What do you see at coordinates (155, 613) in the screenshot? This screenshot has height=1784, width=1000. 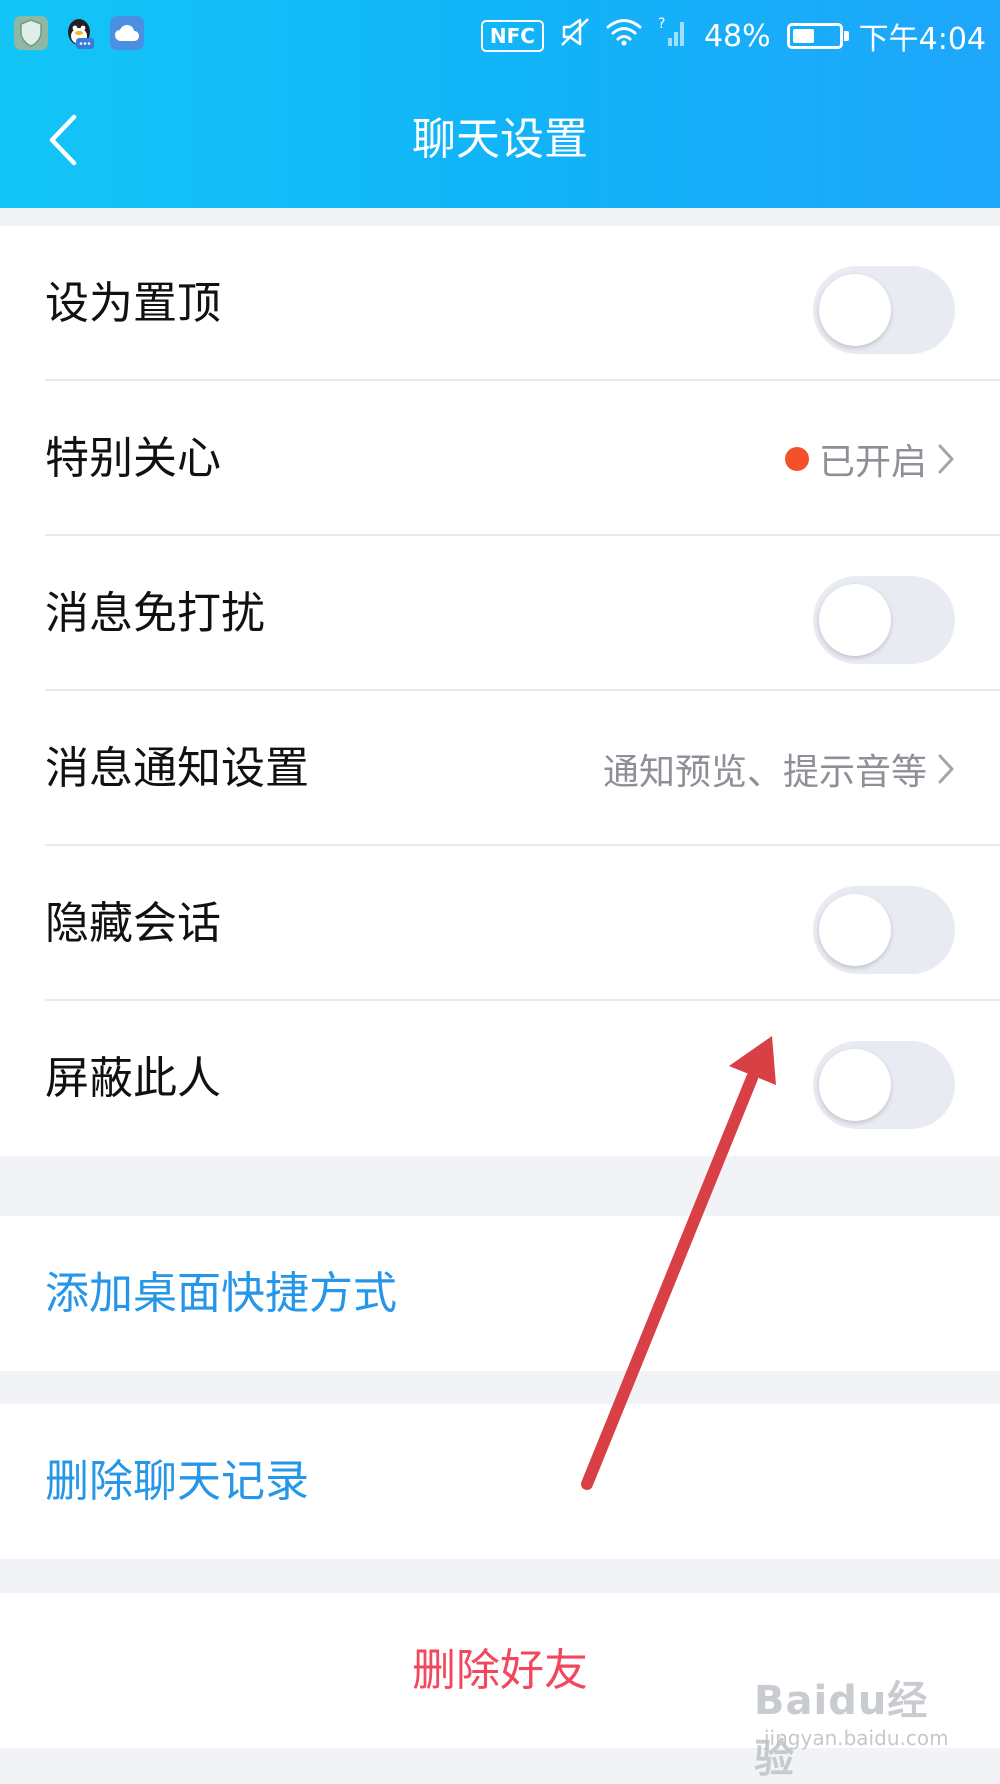 I see `setting-label: 消息免打扰` at bounding box center [155, 613].